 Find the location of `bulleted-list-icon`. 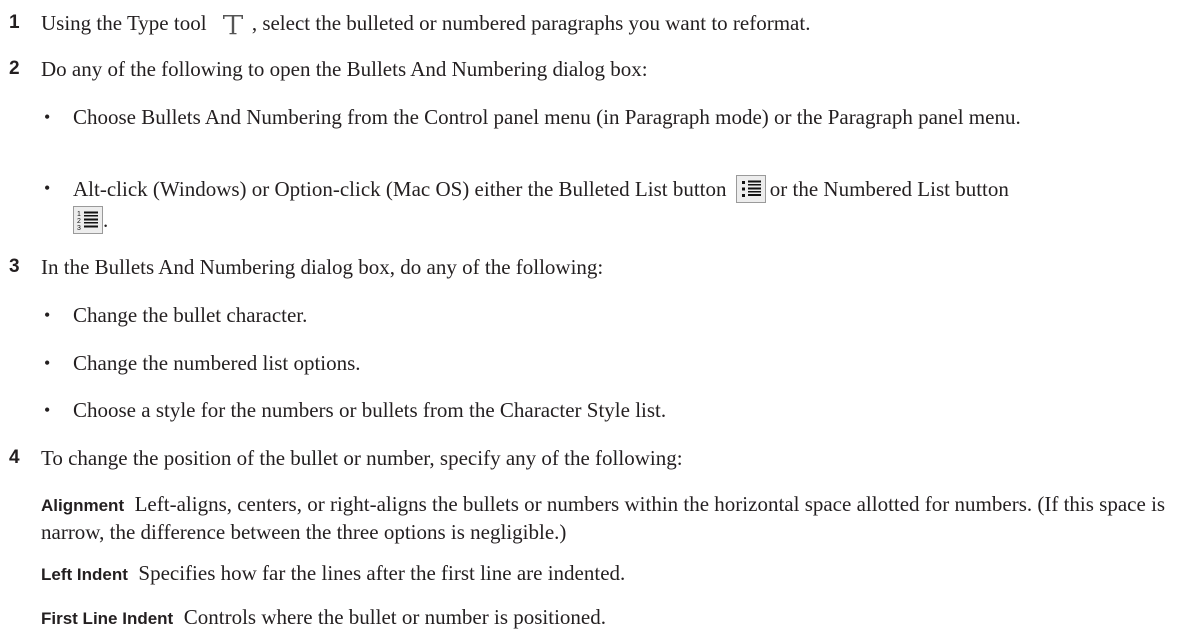

bulleted-list-icon is located at coordinates (750, 192).